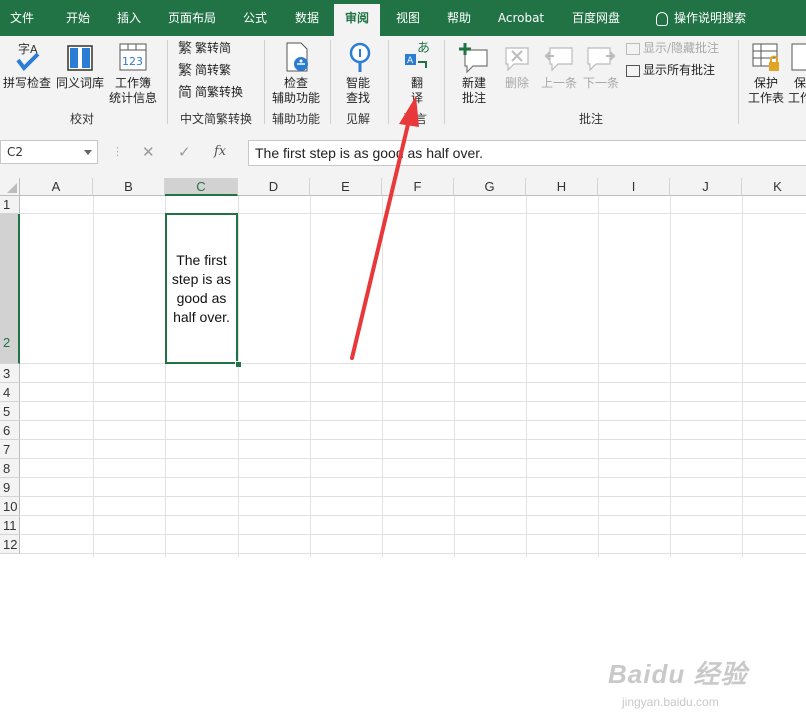 The image size is (806, 722). I want to click on watermark-url: jingyan.baidu.com, so click(670, 702).